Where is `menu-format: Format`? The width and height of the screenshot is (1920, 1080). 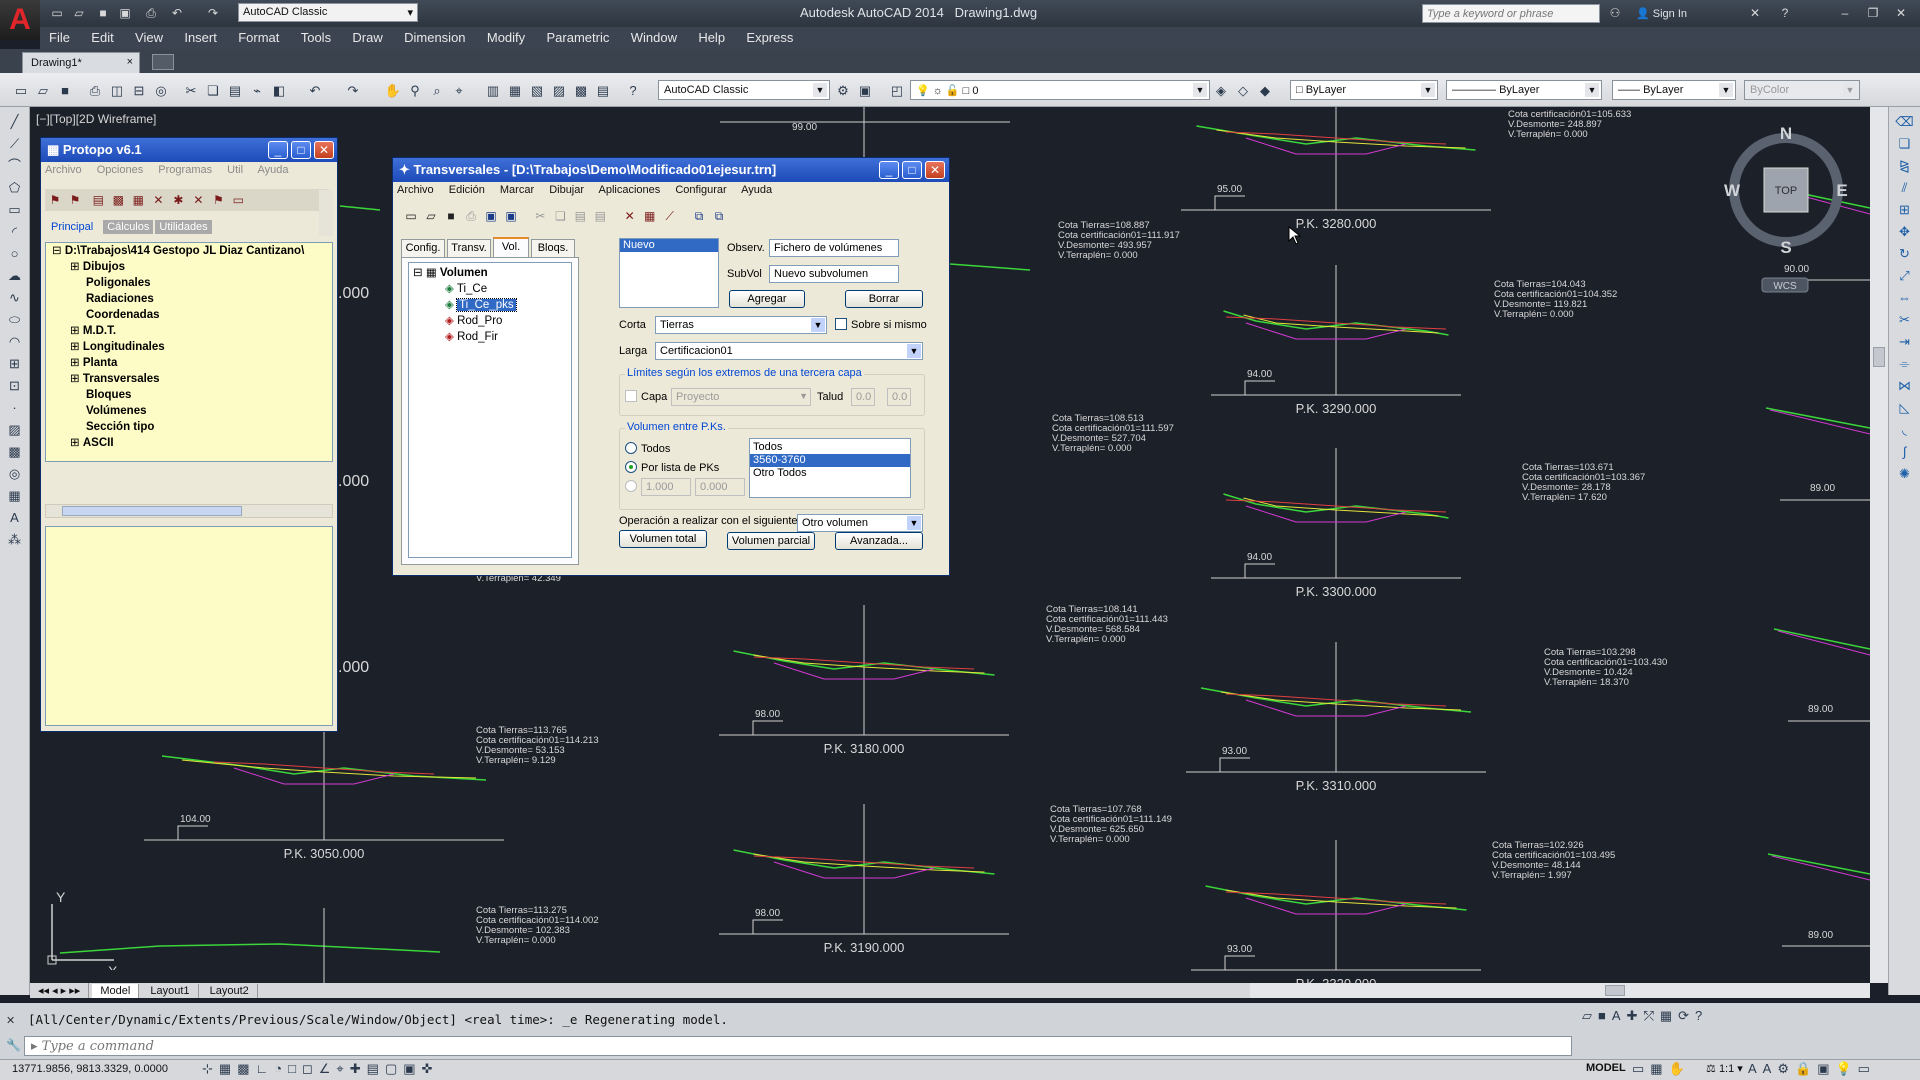
menu-format: Format is located at coordinates (258, 37).